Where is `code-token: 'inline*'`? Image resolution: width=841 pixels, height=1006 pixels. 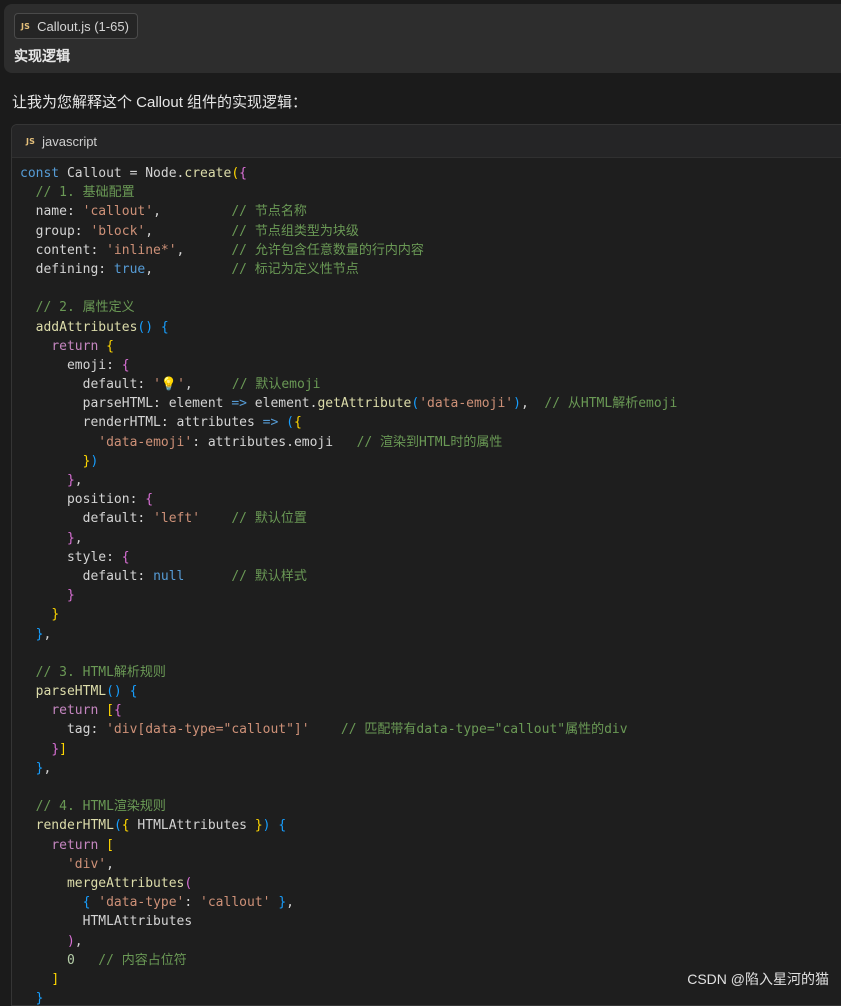
code-token: 'inline*' is located at coordinates (141, 250).